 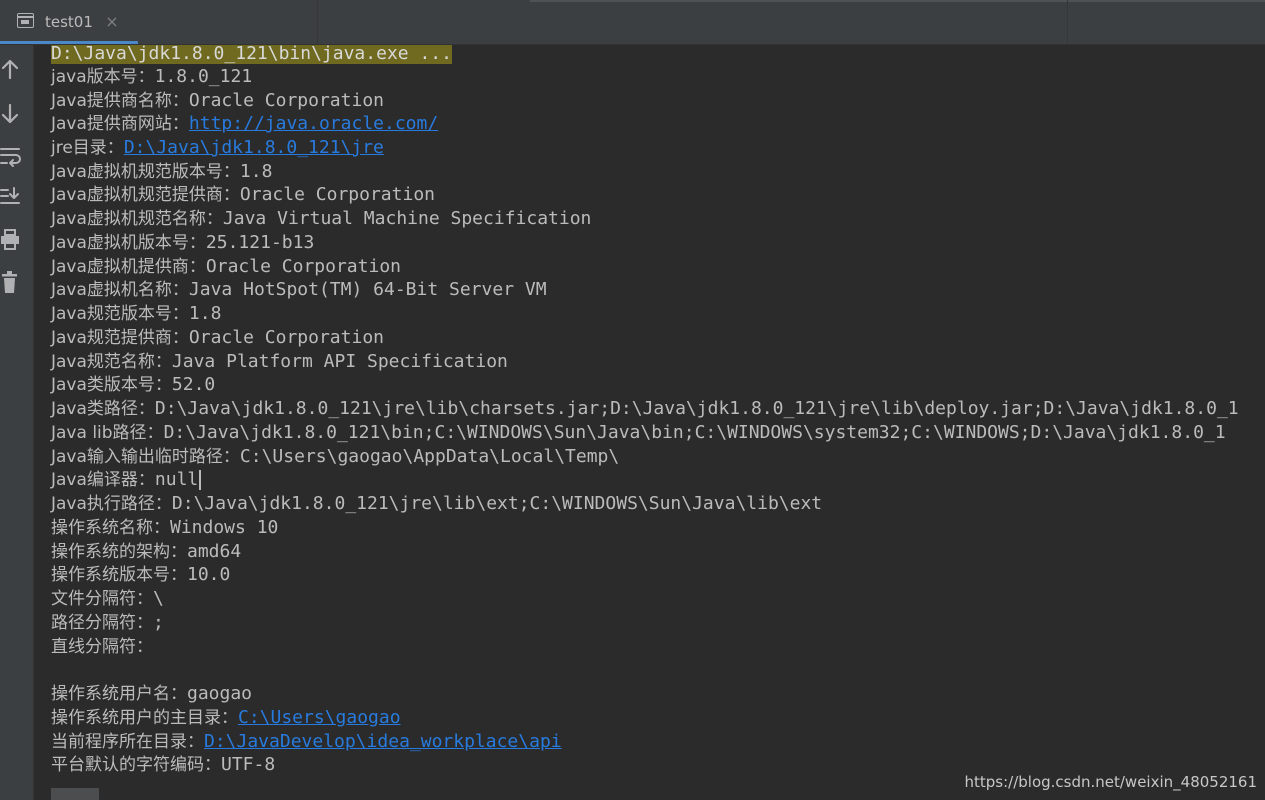 I want to click on console-line: Java类版本号：52.0, so click(x=133, y=384).